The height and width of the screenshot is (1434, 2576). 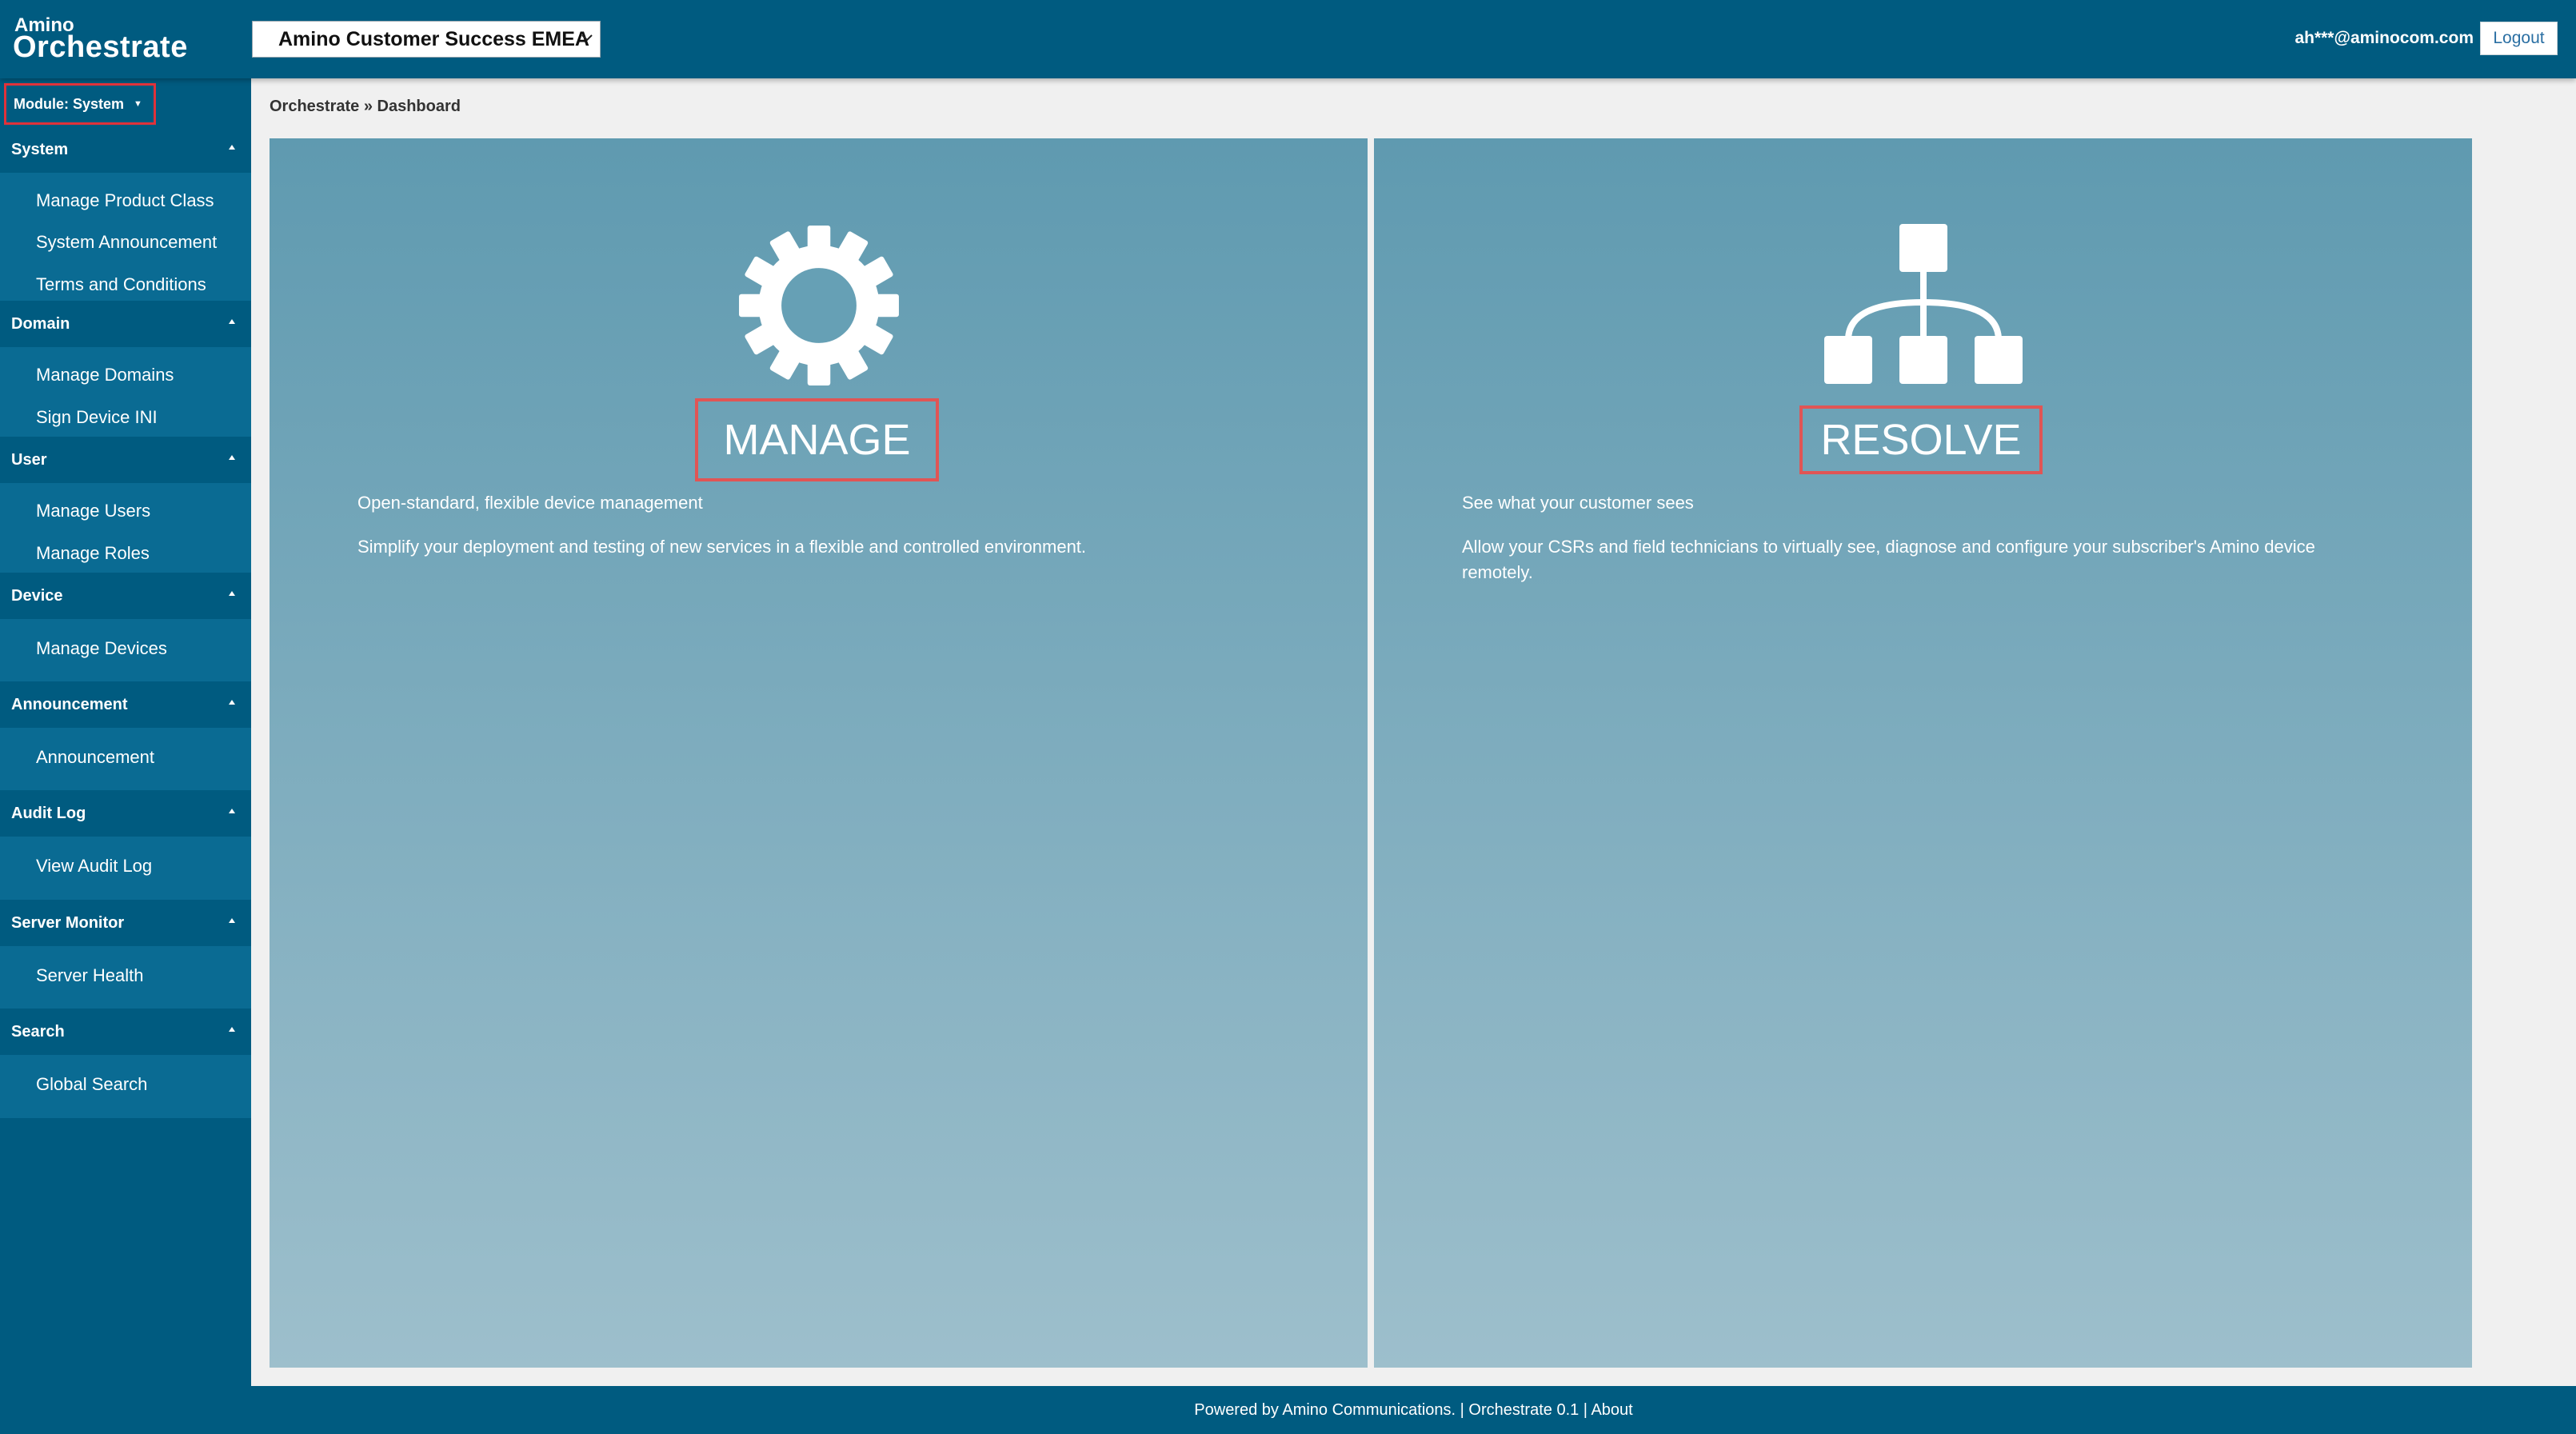 What do you see at coordinates (102, 649) in the screenshot?
I see `sidebar-item-manage-devices: Manage Devices` at bounding box center [102, 649].